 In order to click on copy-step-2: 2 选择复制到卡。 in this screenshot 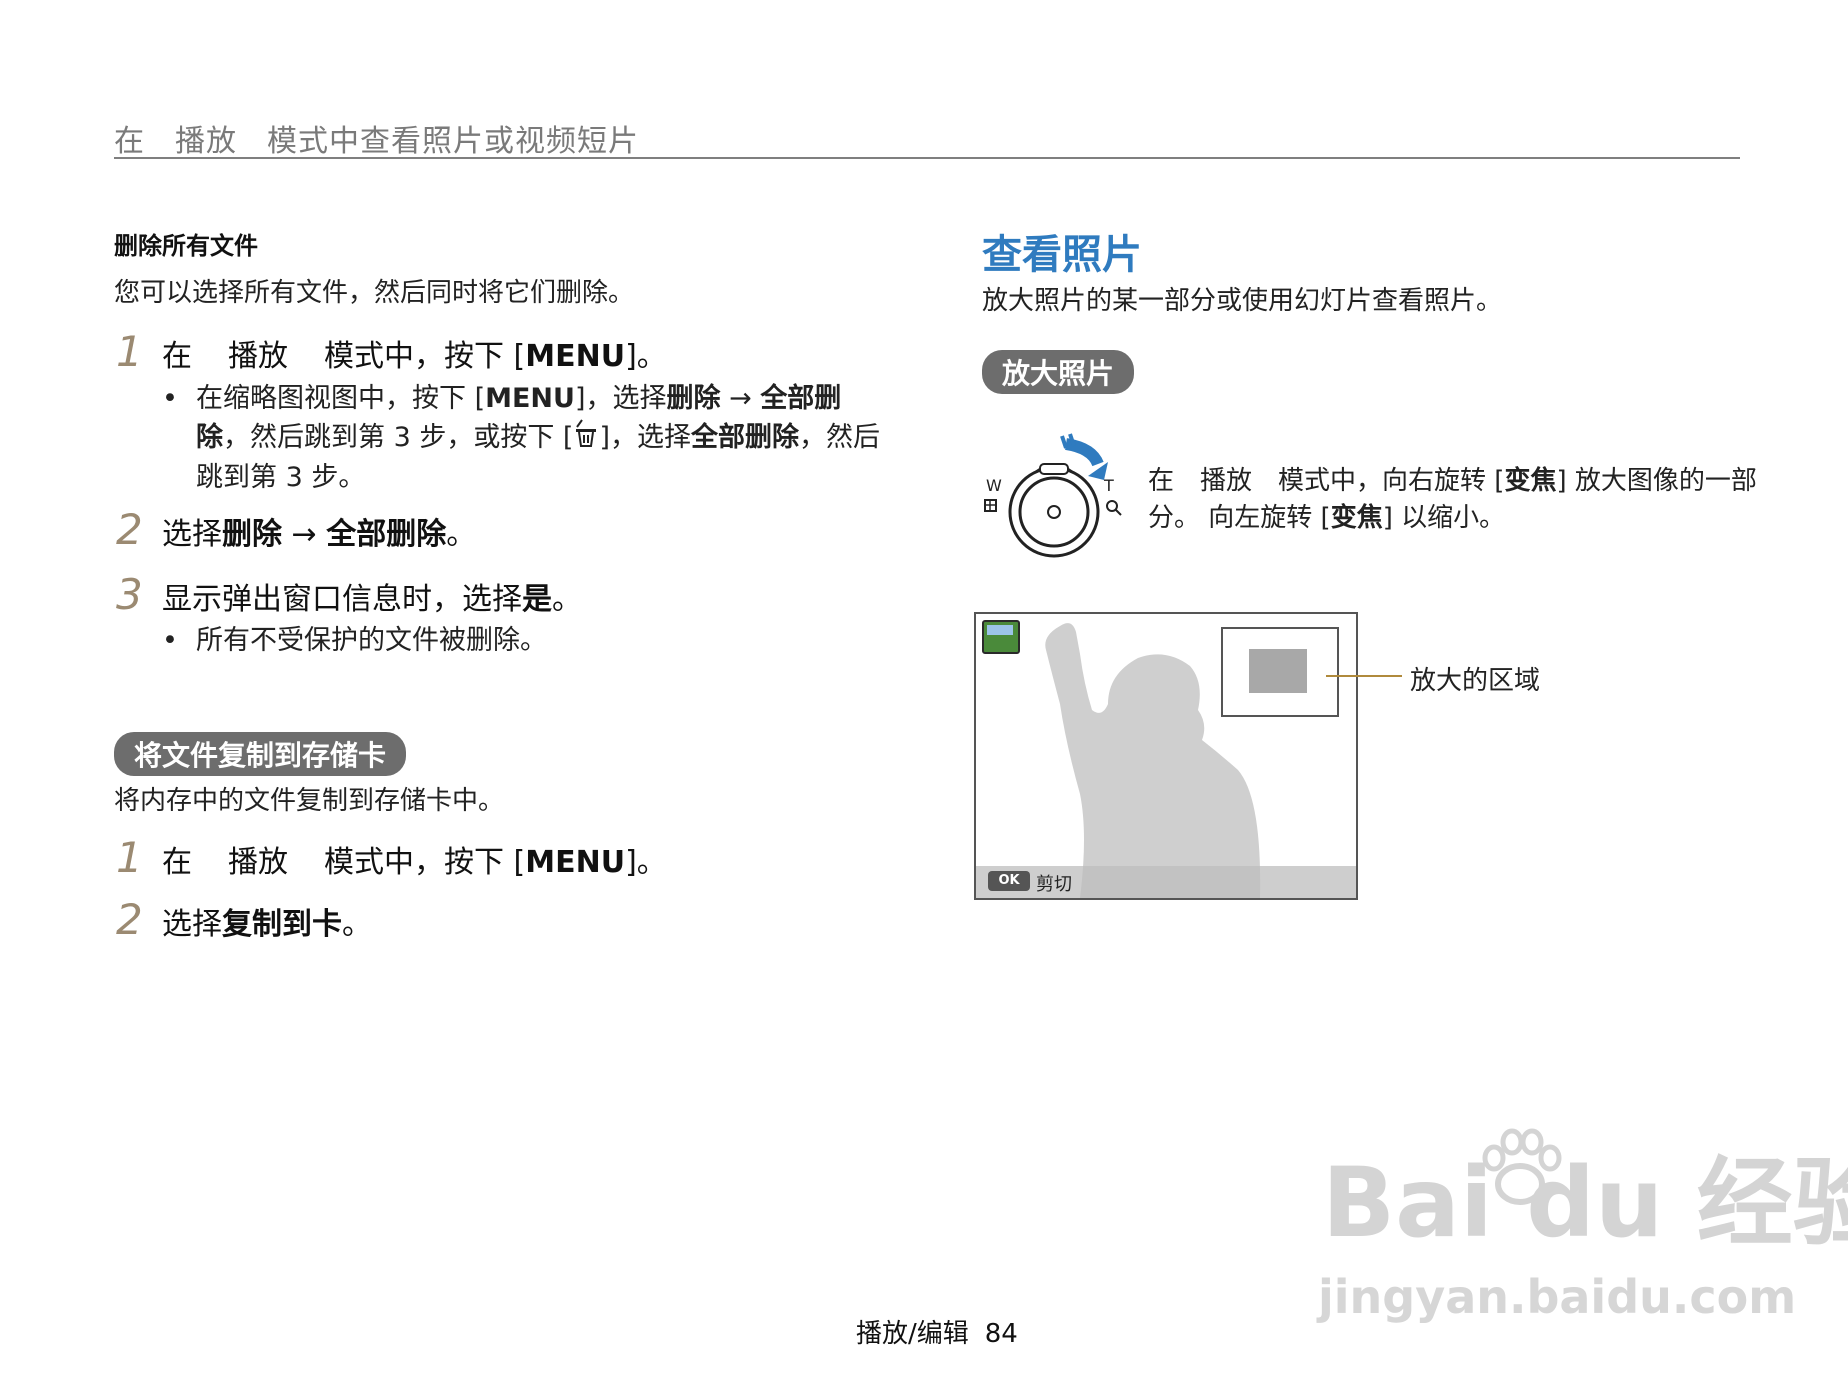, I will do `click(244, 919)`.